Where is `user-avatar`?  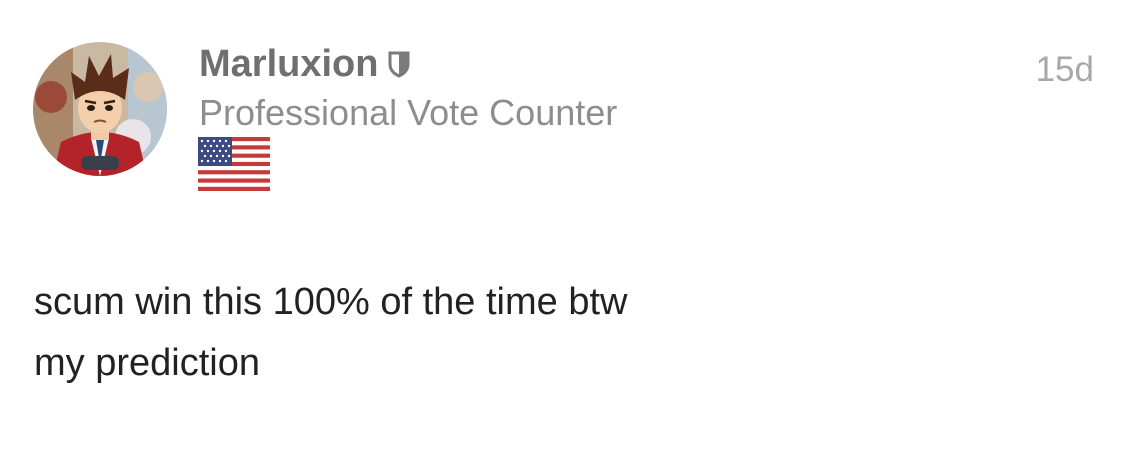 user-avatar is located at coordinates (100, 109).